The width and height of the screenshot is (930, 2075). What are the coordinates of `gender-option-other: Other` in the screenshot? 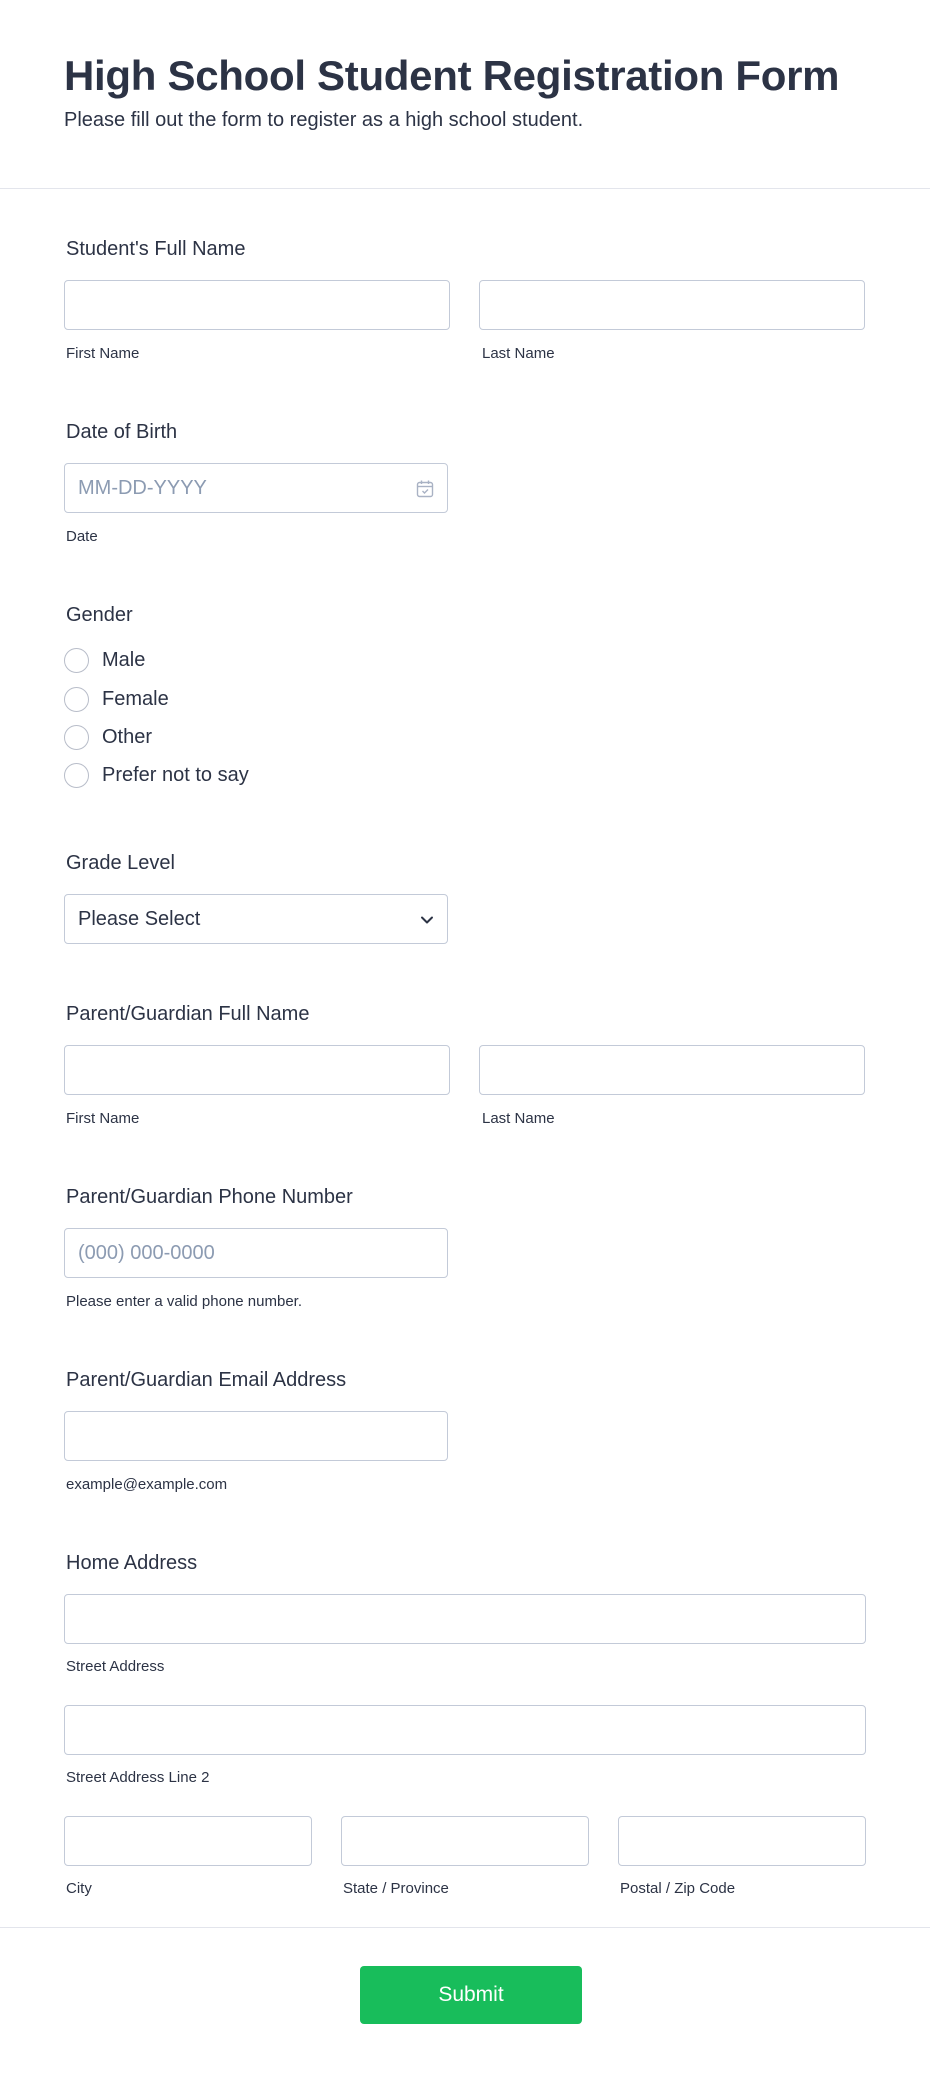 It's located at (108, 737).